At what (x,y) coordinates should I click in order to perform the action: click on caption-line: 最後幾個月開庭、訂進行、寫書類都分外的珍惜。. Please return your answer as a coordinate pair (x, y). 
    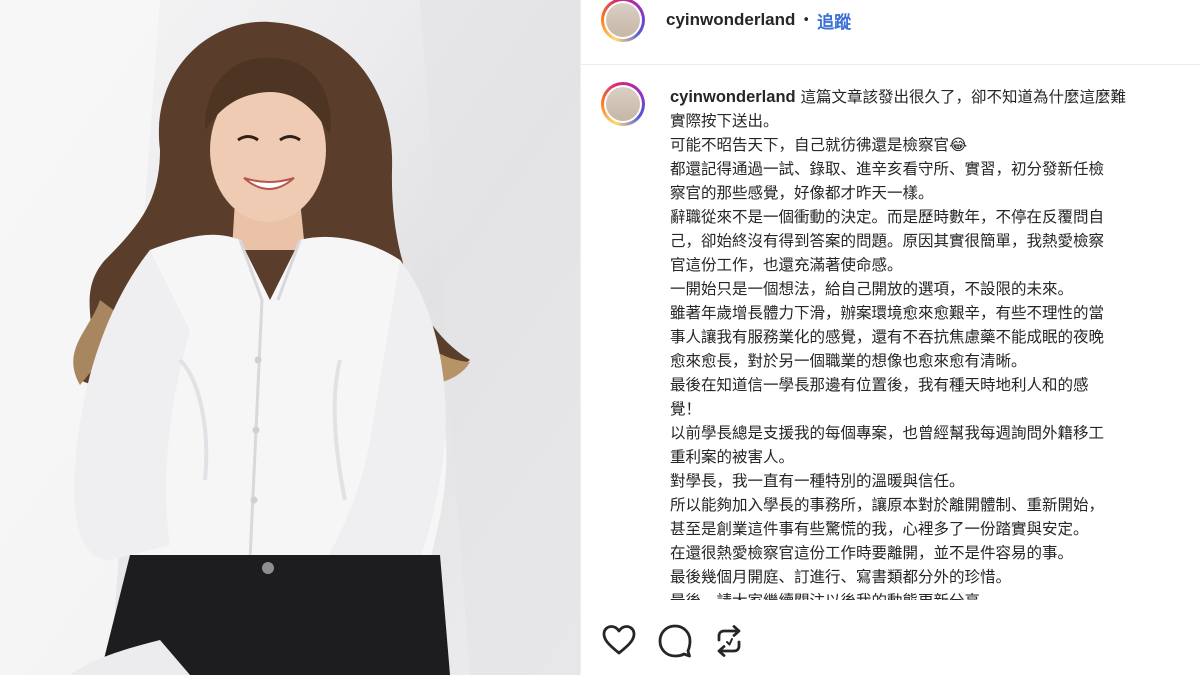
    Looking at the image, I should click on (841, 577).